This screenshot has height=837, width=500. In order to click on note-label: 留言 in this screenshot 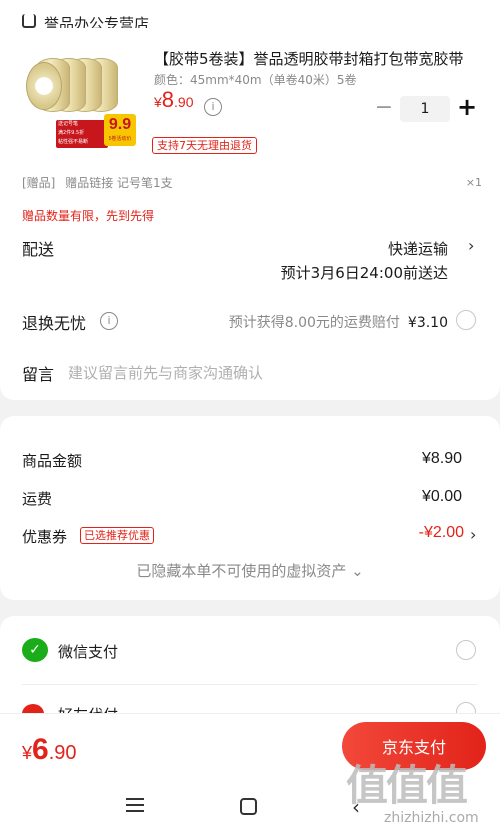, I will do `click(38, 374)`.